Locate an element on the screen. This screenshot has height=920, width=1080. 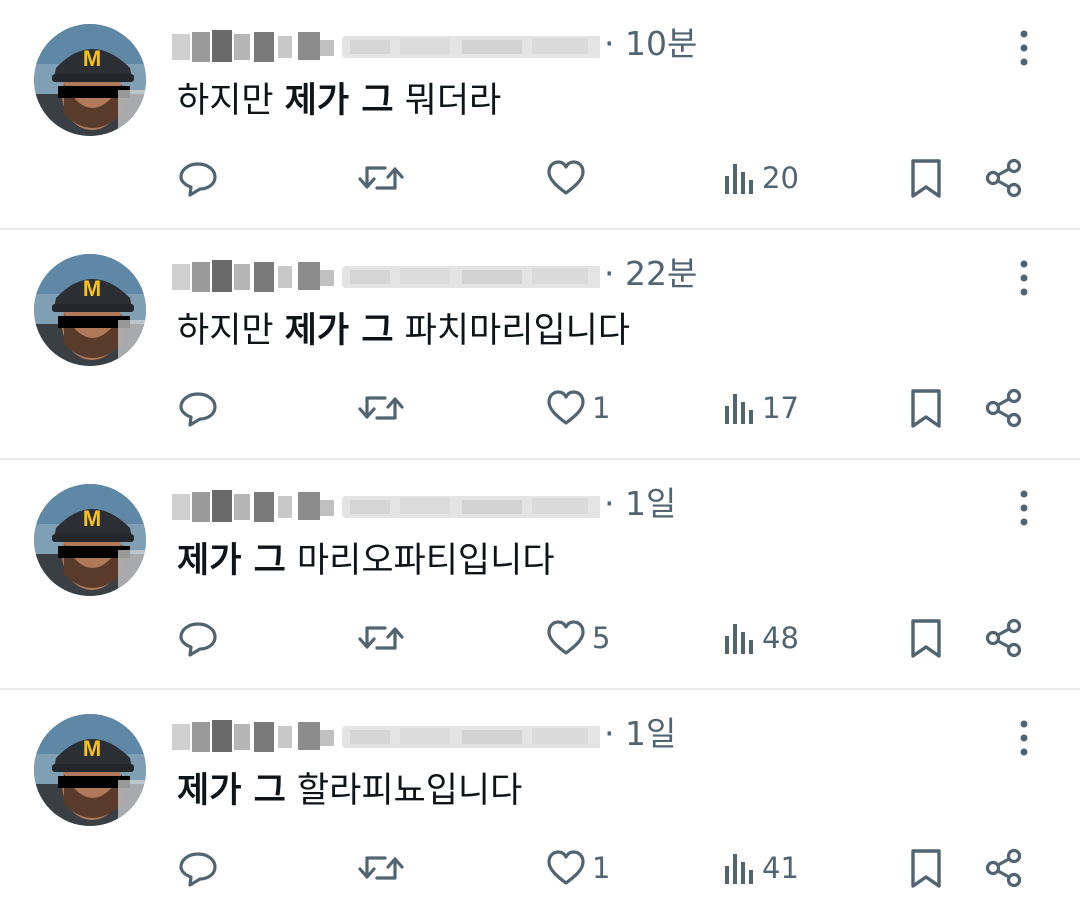
tweet-timestamp: · 10분 is located at coordinates (650, 44).